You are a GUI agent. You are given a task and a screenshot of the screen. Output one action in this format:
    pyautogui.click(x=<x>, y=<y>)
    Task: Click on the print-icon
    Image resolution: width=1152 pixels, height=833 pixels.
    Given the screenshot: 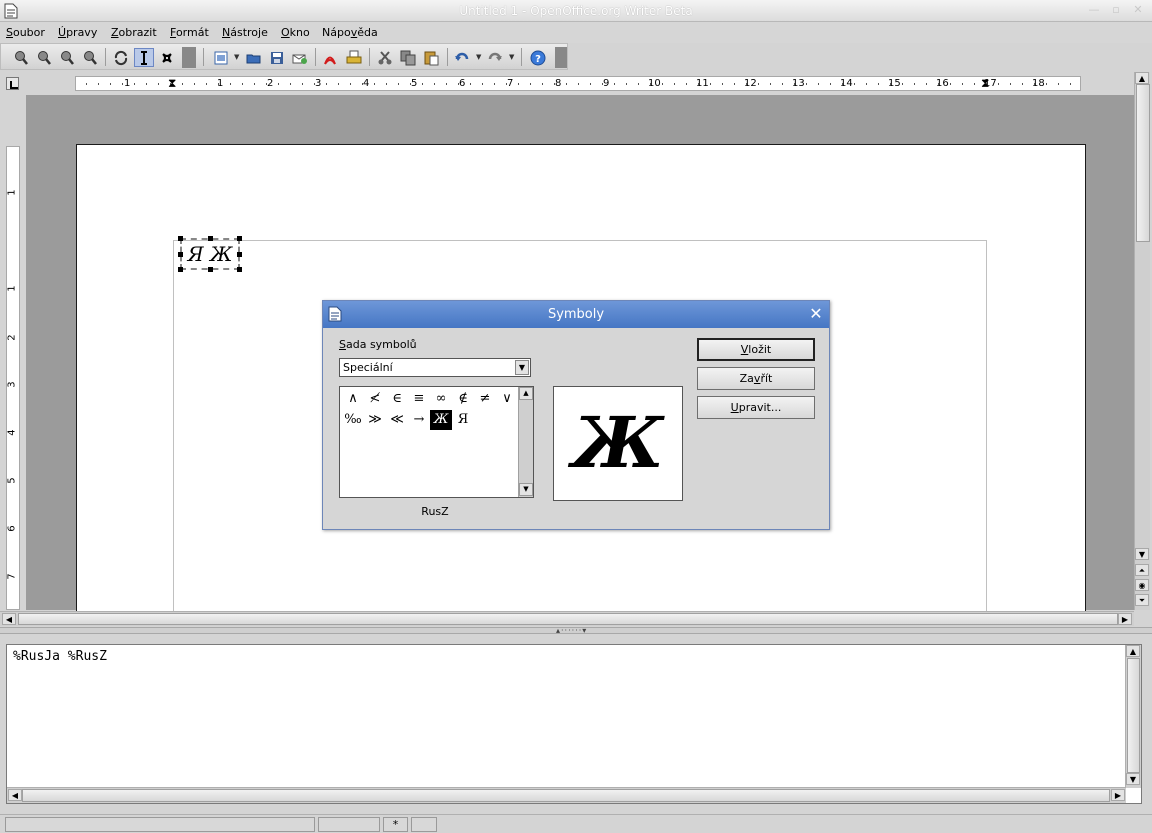 What is the action you would take?
    pyautogui.click(x=354, y=57)
    